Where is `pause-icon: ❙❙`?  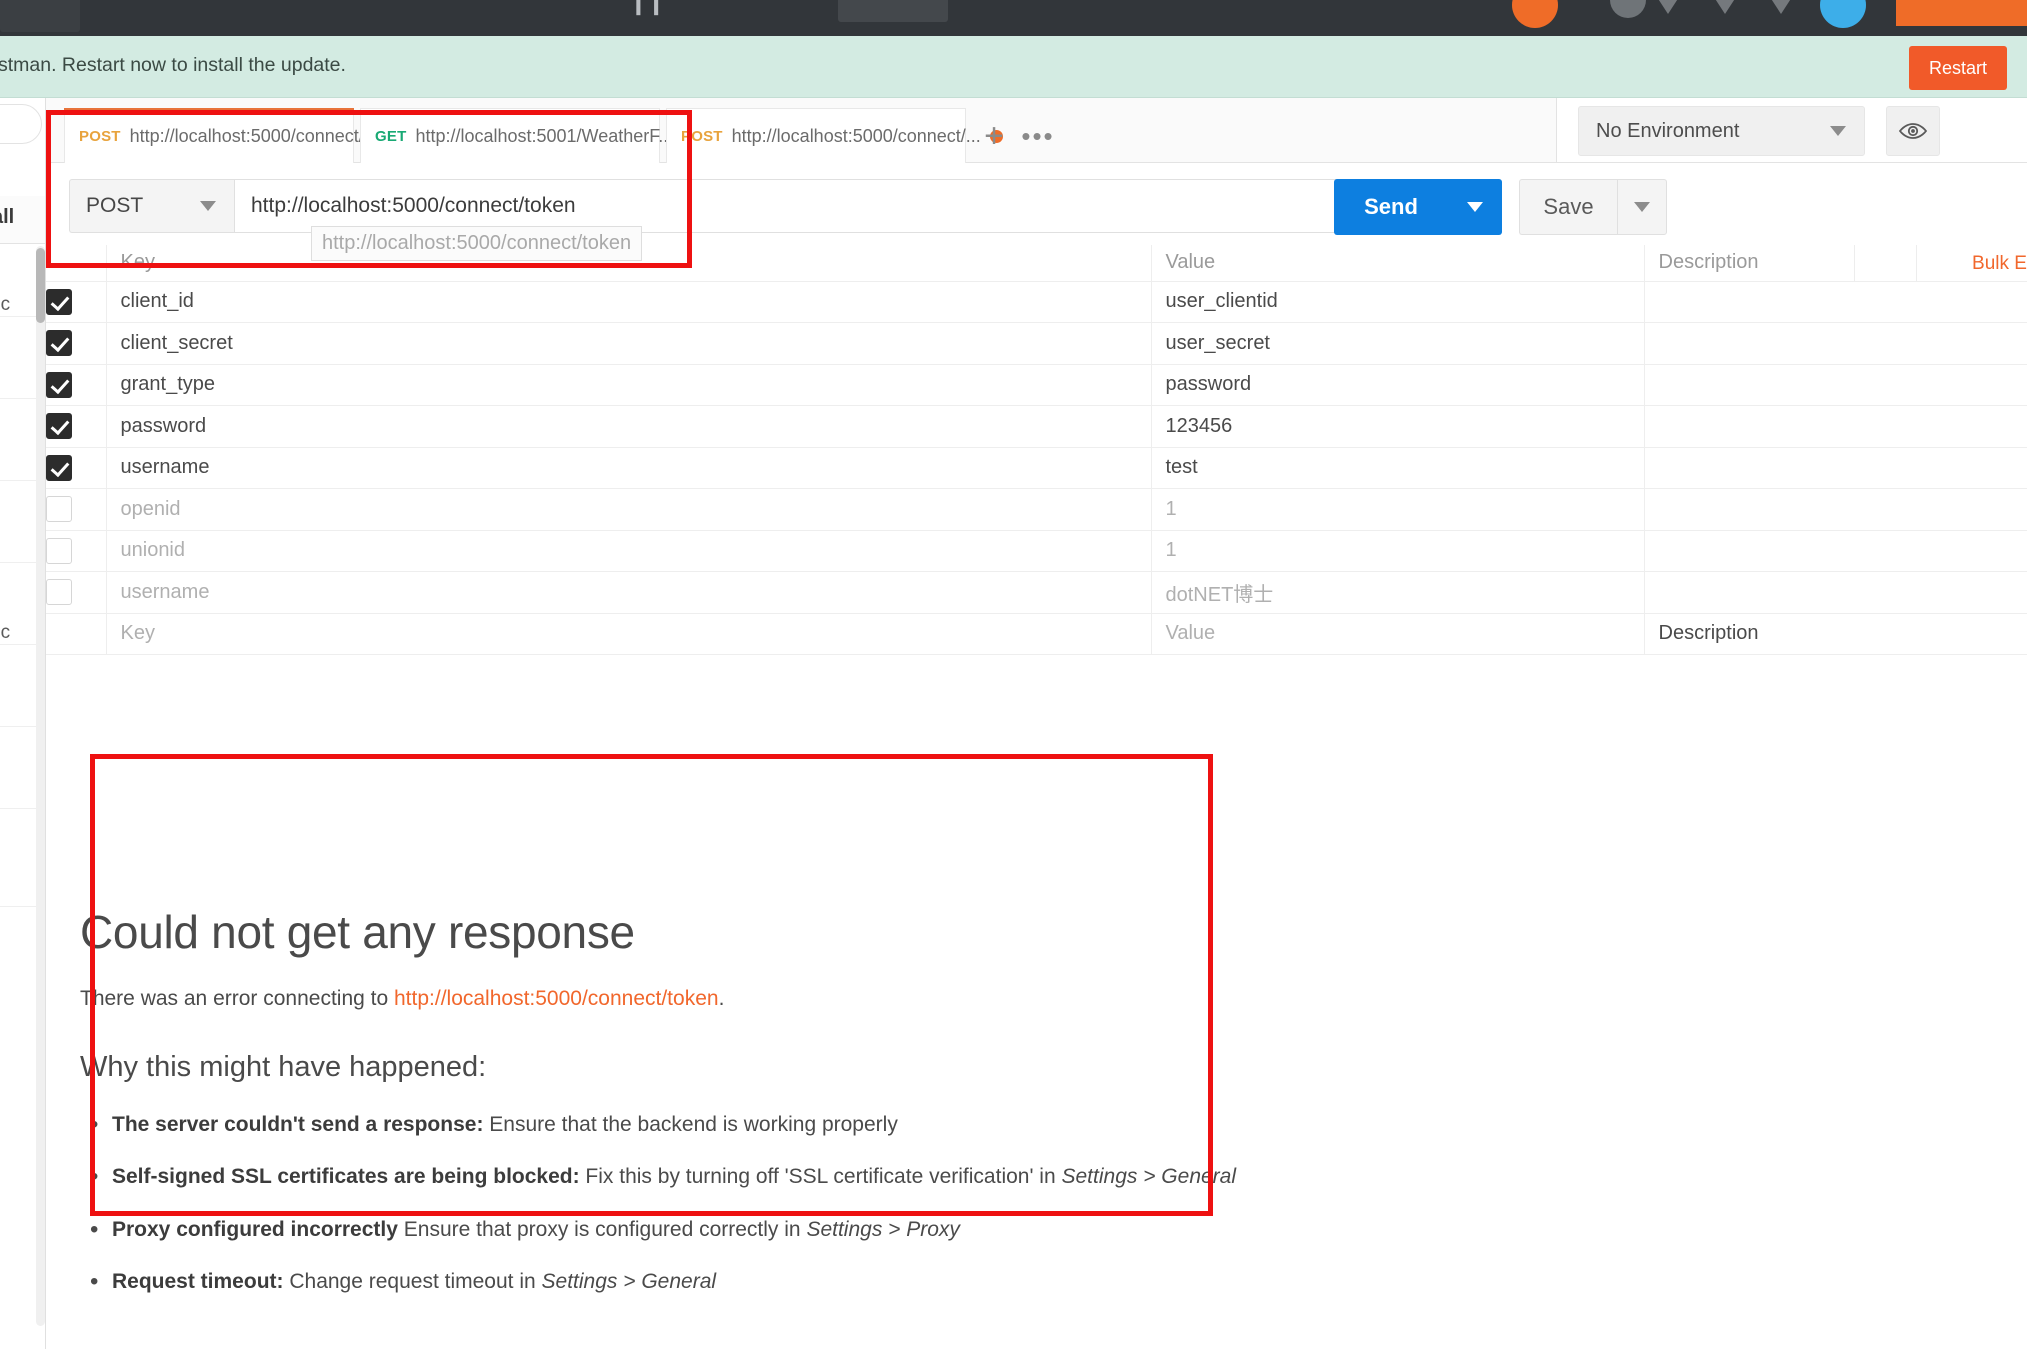 pause-icon: ❙❙ is located at coordinates (647, 9).